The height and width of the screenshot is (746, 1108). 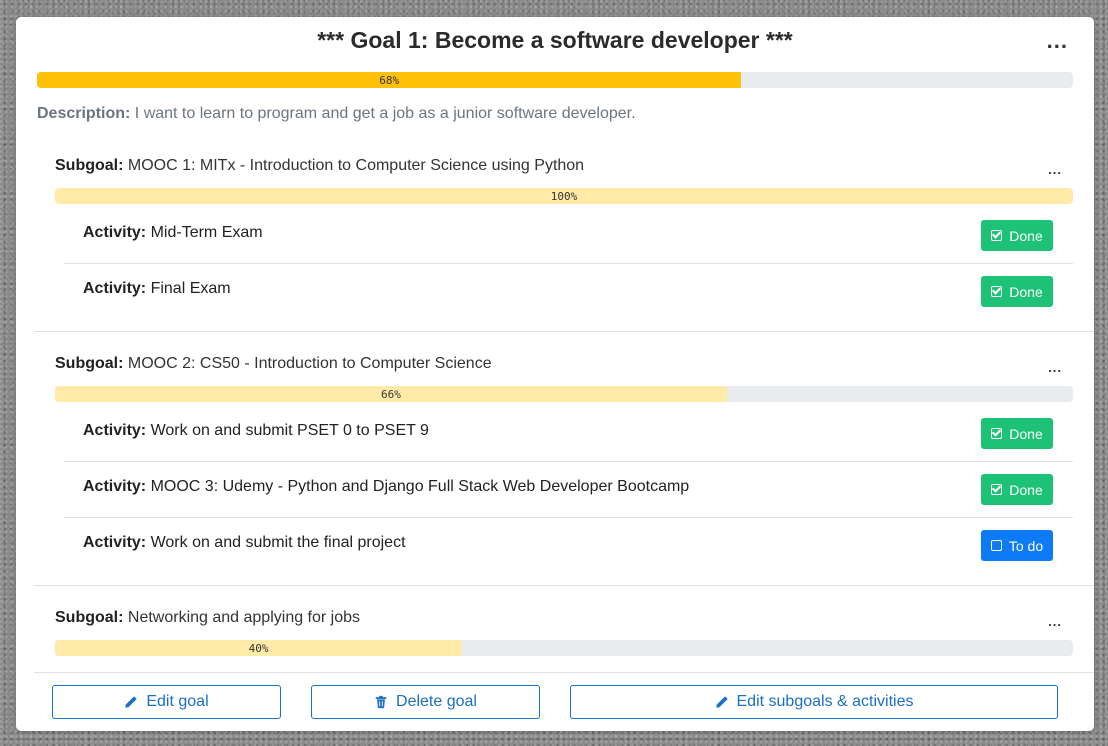 What do you see at coordinates (206, 232) in the screenshot?
I see `activity-name: Mid-Term Exam` at bounding box center [206, 232].